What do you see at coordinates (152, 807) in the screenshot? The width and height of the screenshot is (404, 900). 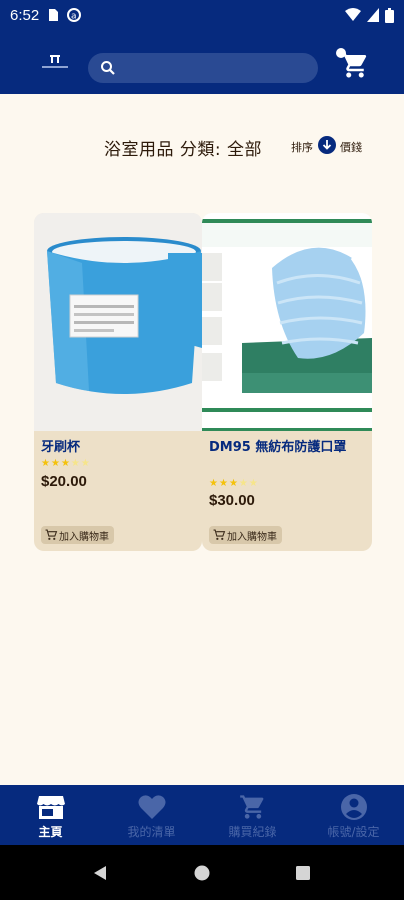 I see `heart-icon` at bounding box center [152, 807].